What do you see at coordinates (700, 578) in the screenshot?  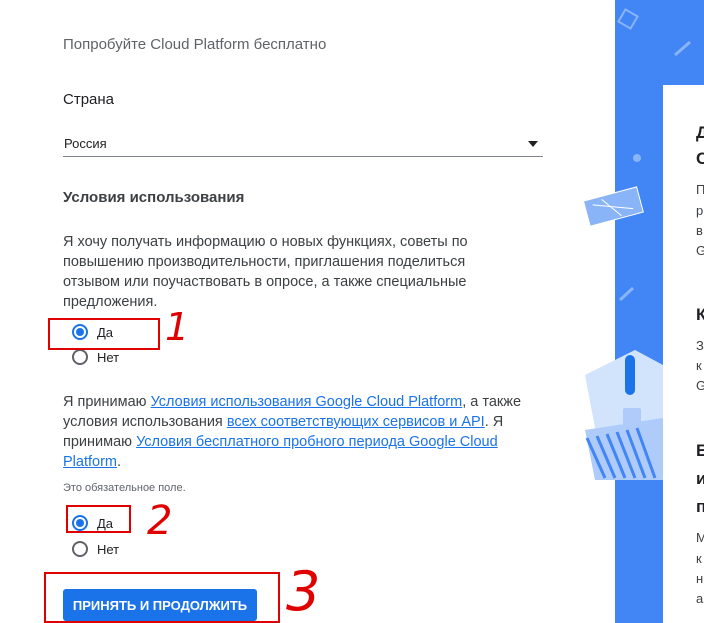 I see `promo-text-3c: н` at bounding box center [700, 578].